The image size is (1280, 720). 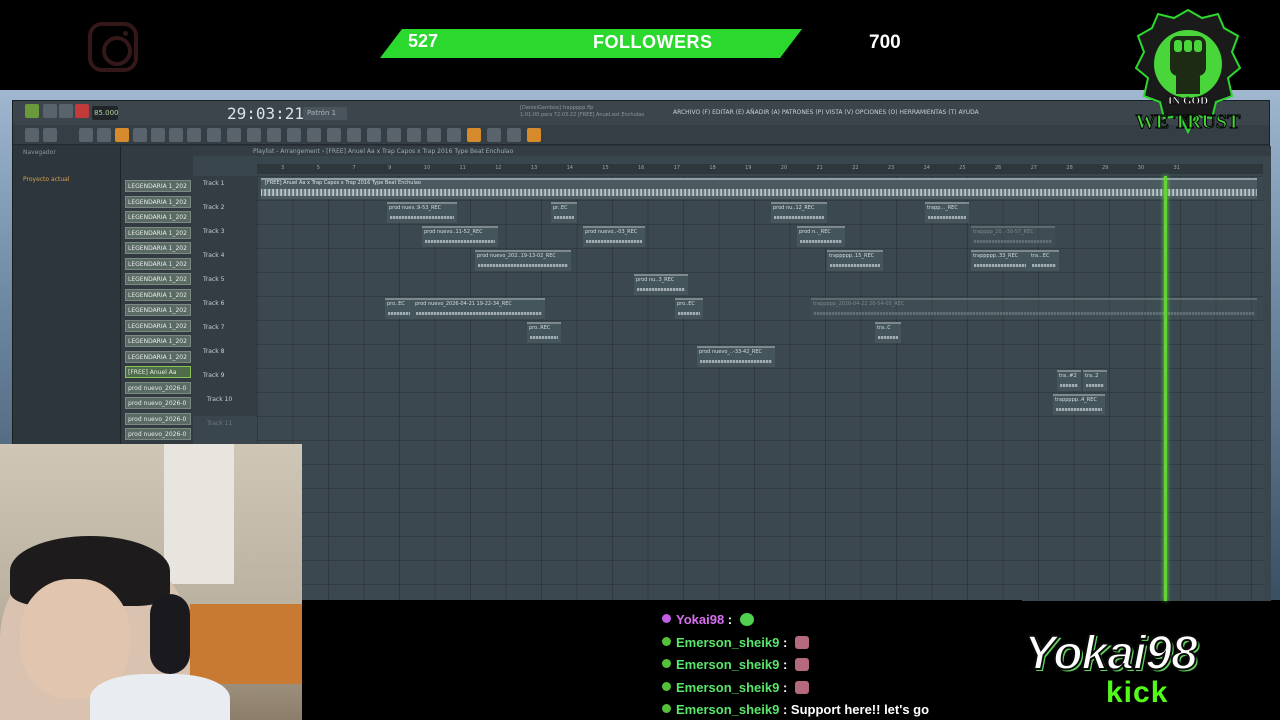 What do you see at coordinates (219, 399) in the screenshot?
I see `track-header: Track 10` at bounding box center [219, 399].